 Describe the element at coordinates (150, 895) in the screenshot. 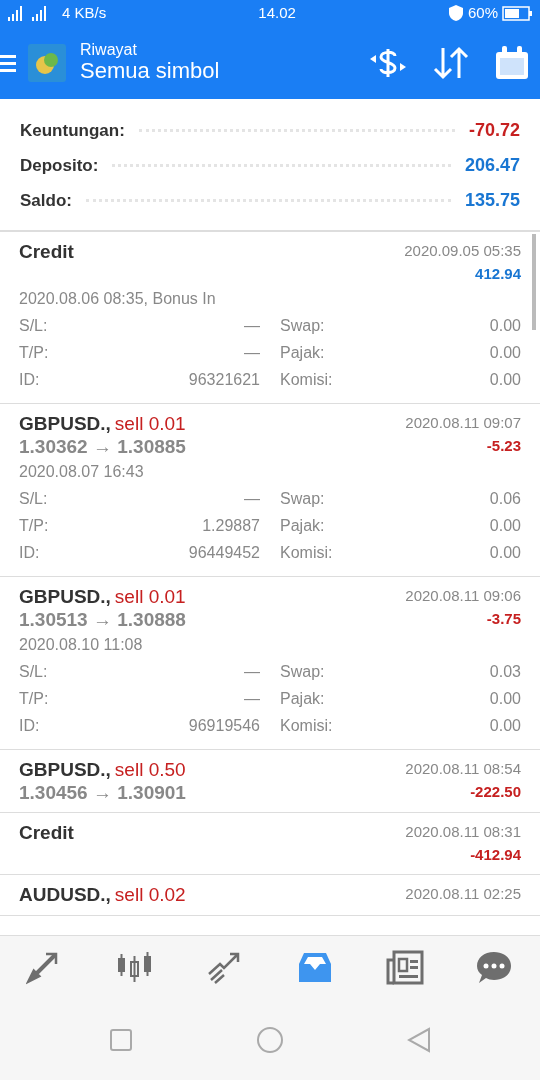

I see `trade-volume: sell 0.02` at that location.